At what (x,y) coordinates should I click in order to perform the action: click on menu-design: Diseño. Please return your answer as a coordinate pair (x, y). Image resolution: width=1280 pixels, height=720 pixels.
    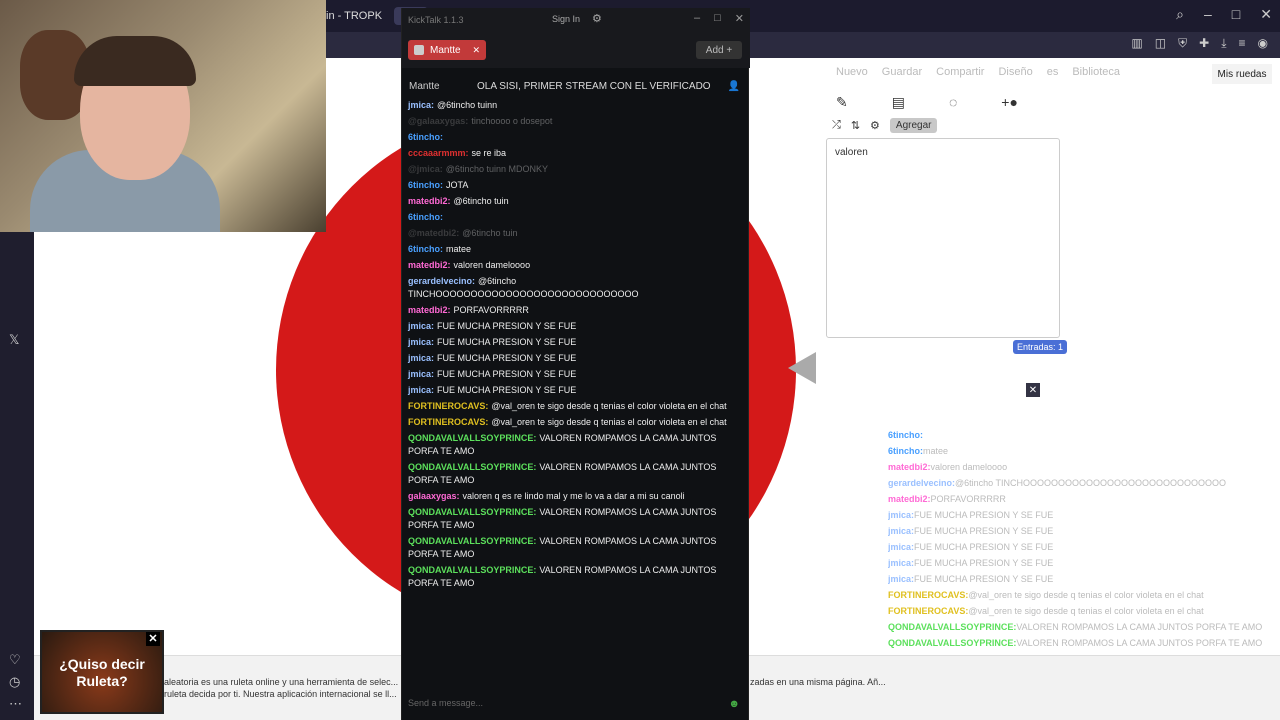
    Looking at the image, I should click on (1015, 72).